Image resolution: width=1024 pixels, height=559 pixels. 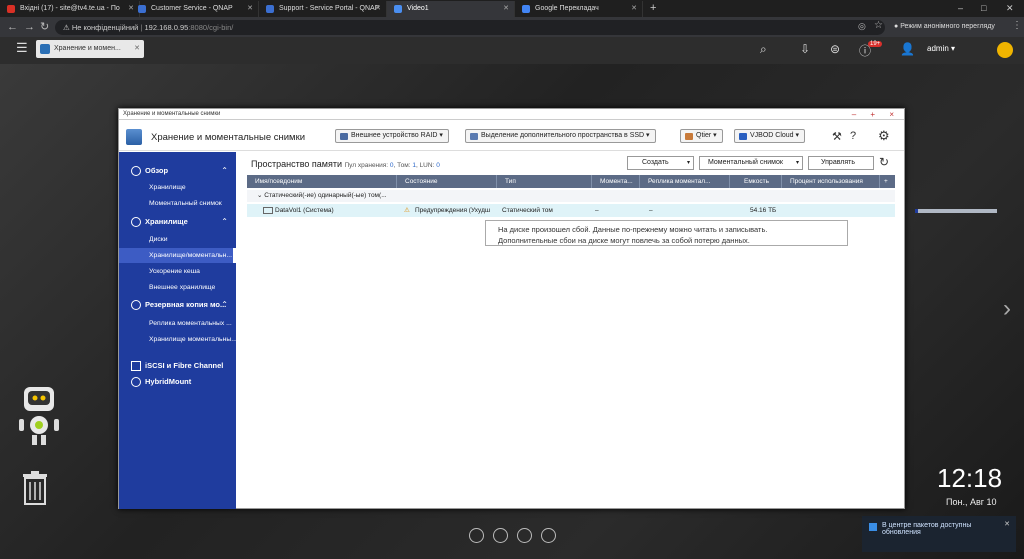 What do you see at coordinates (579, 9) in the screenshot?
I see `browser-tab-translate: Google Перекладач ✕` at bounding box center [579, 9].